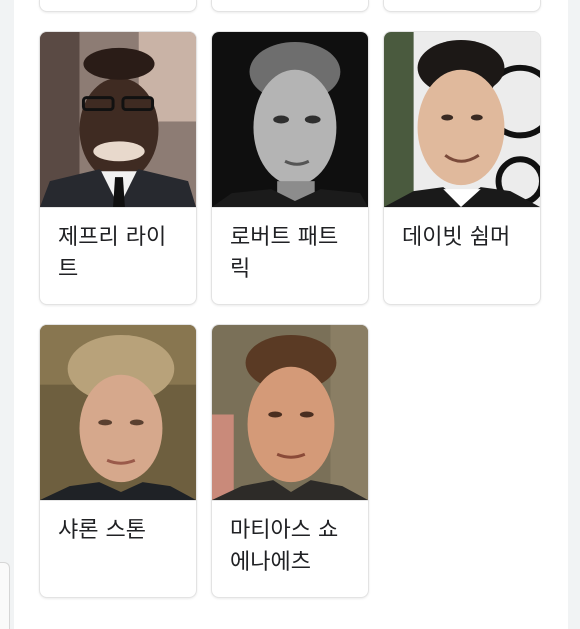  I want to click on person-name: 샤론 스톤, so click(102, 530).